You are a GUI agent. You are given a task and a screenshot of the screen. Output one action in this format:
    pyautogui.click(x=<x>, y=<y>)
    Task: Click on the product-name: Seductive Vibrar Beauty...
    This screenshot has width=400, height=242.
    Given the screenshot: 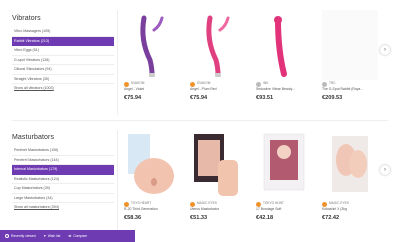 What is the action you would take?
    pyautogui.click(x=275, y=89)
    